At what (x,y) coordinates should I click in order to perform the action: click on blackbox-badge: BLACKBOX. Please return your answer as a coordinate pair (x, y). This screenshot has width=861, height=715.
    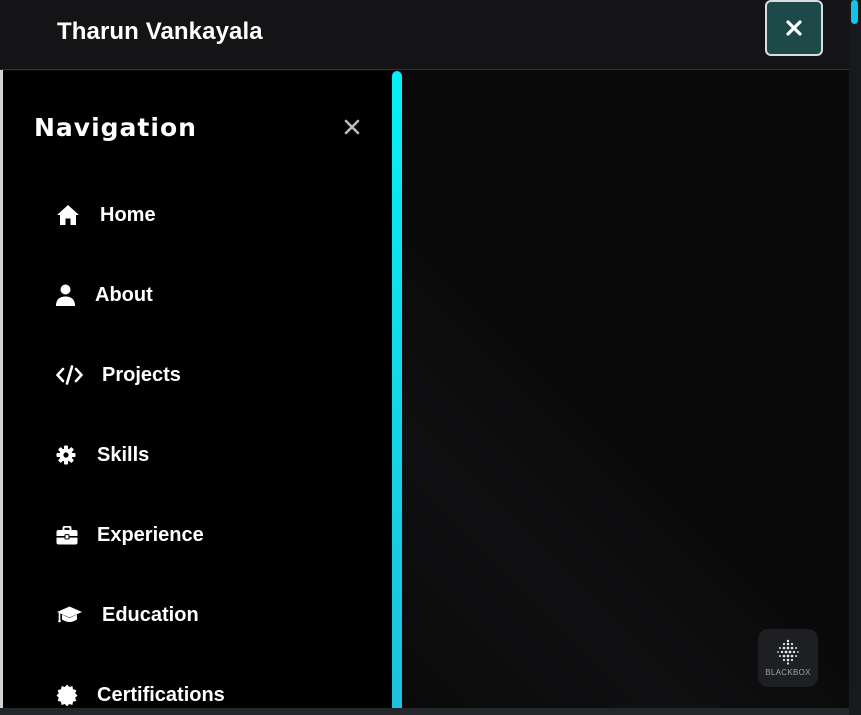
    Looking at the image, I should click on (788, 658).